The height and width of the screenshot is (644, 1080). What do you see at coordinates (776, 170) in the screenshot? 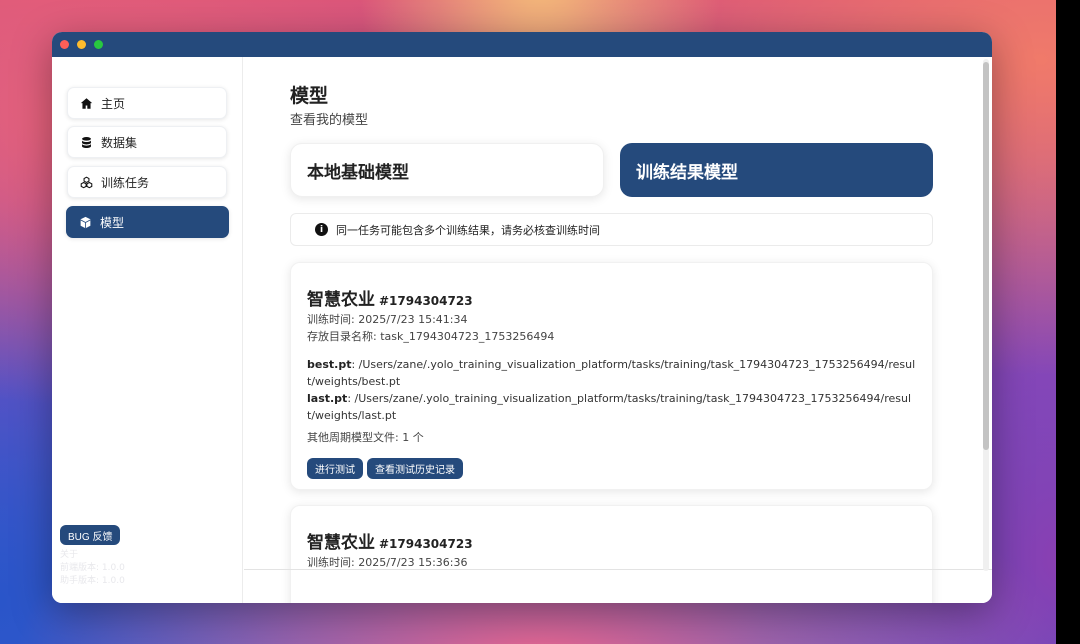
I see `tab-training-result-models: 训练结果模型` at bounding box center [776, 170].